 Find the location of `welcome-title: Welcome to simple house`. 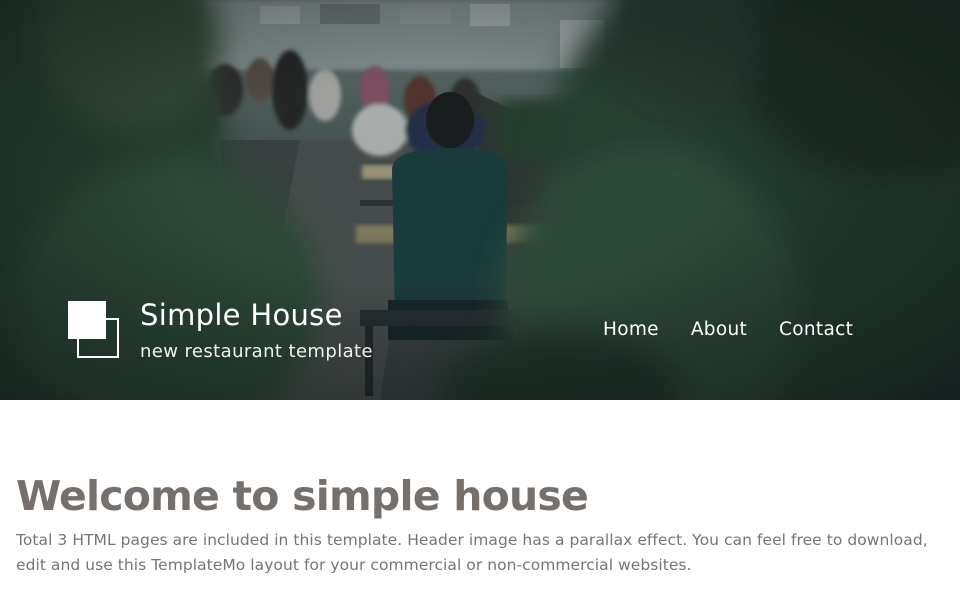

welcome-title: Welcome to simple house is located at coordinates (302, 496).